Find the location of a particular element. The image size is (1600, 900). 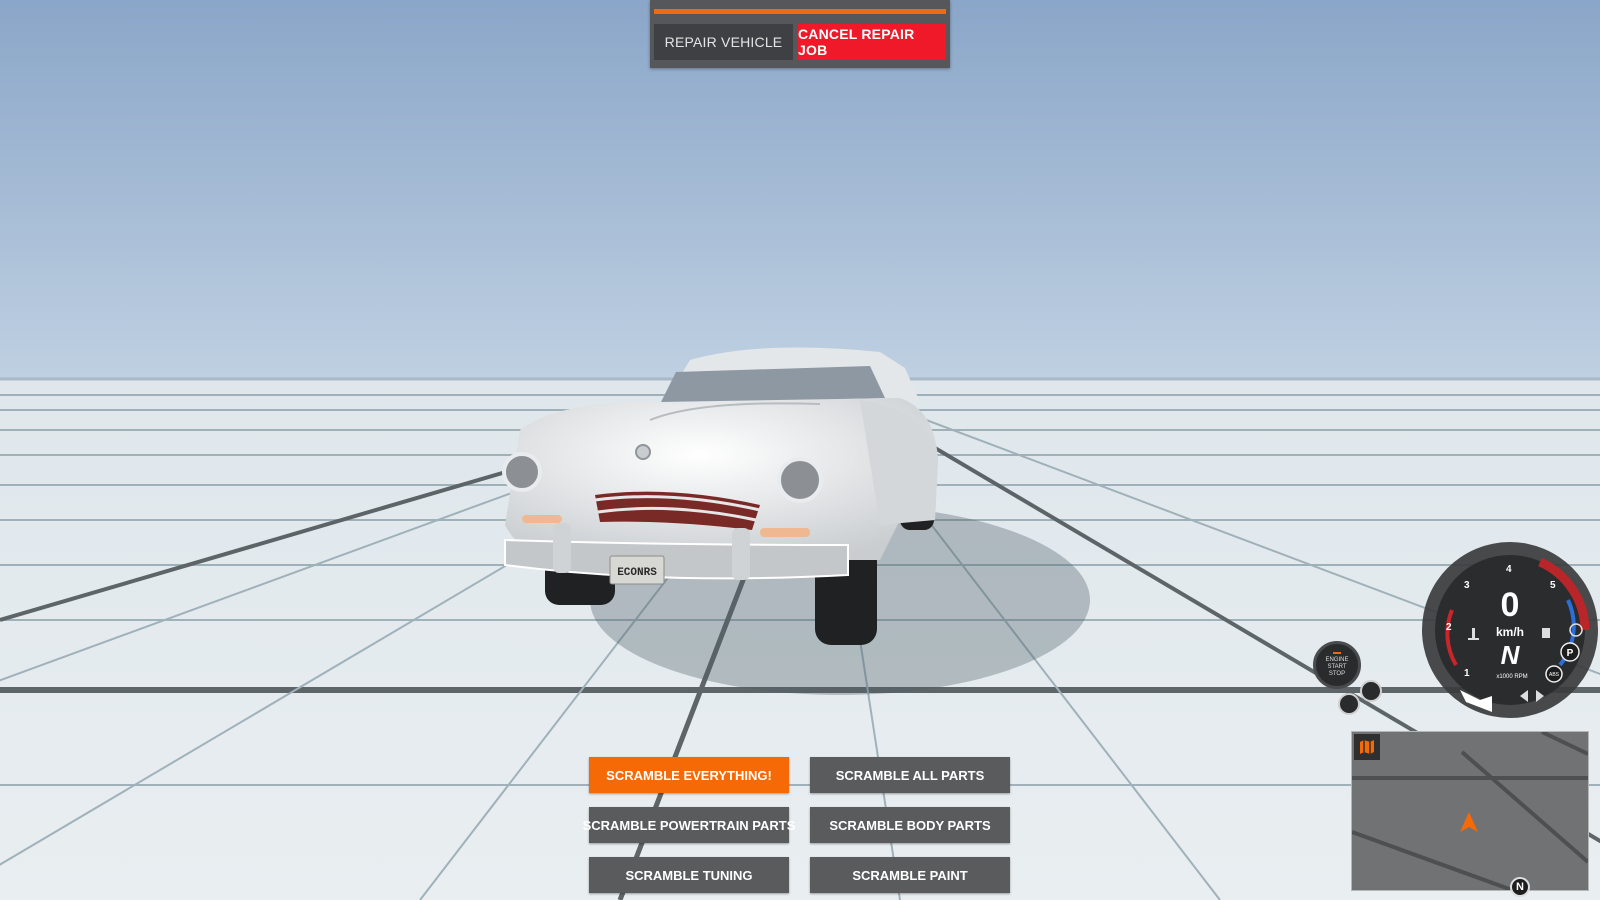

engine-label-1: ENGINE is located at coordinates (1337, 660).